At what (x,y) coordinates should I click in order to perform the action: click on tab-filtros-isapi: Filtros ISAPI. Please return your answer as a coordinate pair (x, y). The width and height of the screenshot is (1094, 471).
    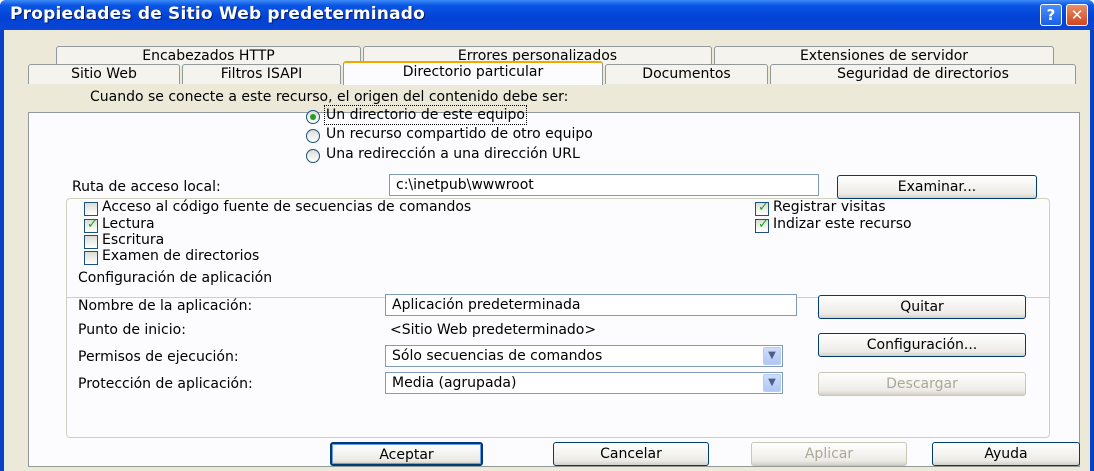
    Looking at the image, I should click on (261, 74).